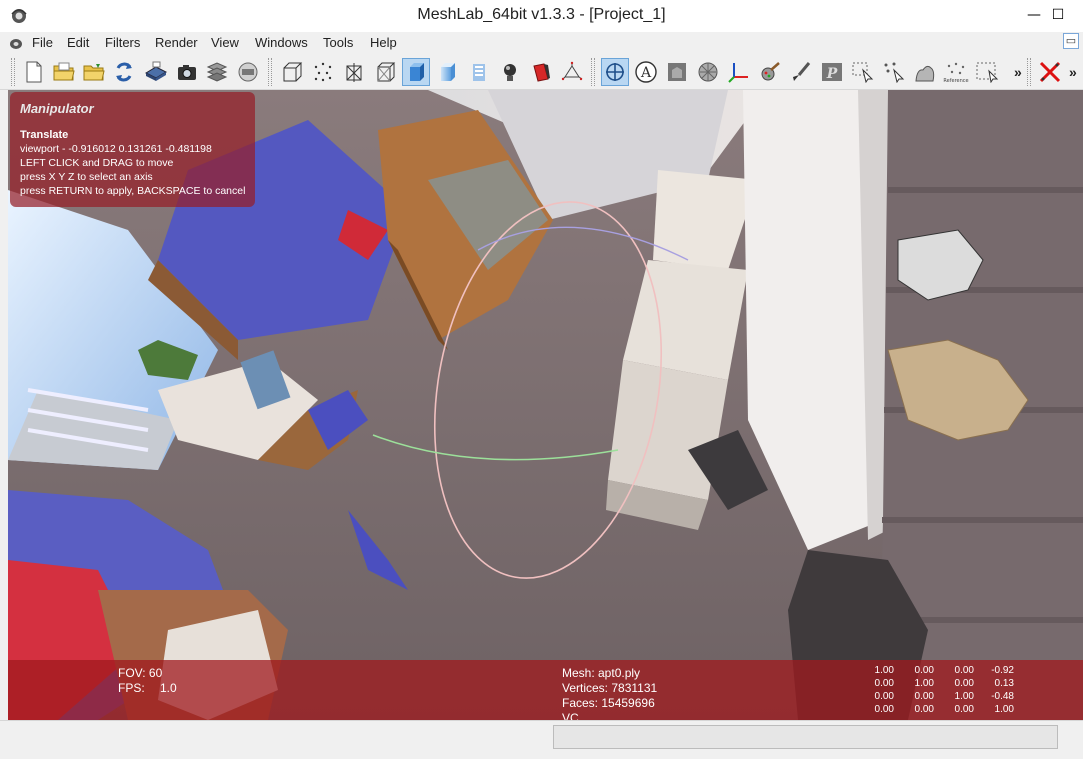 This screenshot has height=759, width=1083. Describe the element at coordinates (572, 72) in the screenshot. I see `normals-icon` at that location.